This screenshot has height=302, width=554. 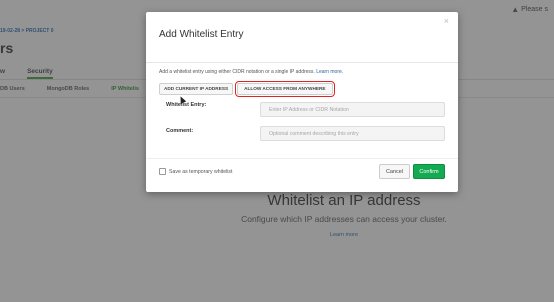 I want to click on comment-label: Comment:, so click(x=180, y=131).